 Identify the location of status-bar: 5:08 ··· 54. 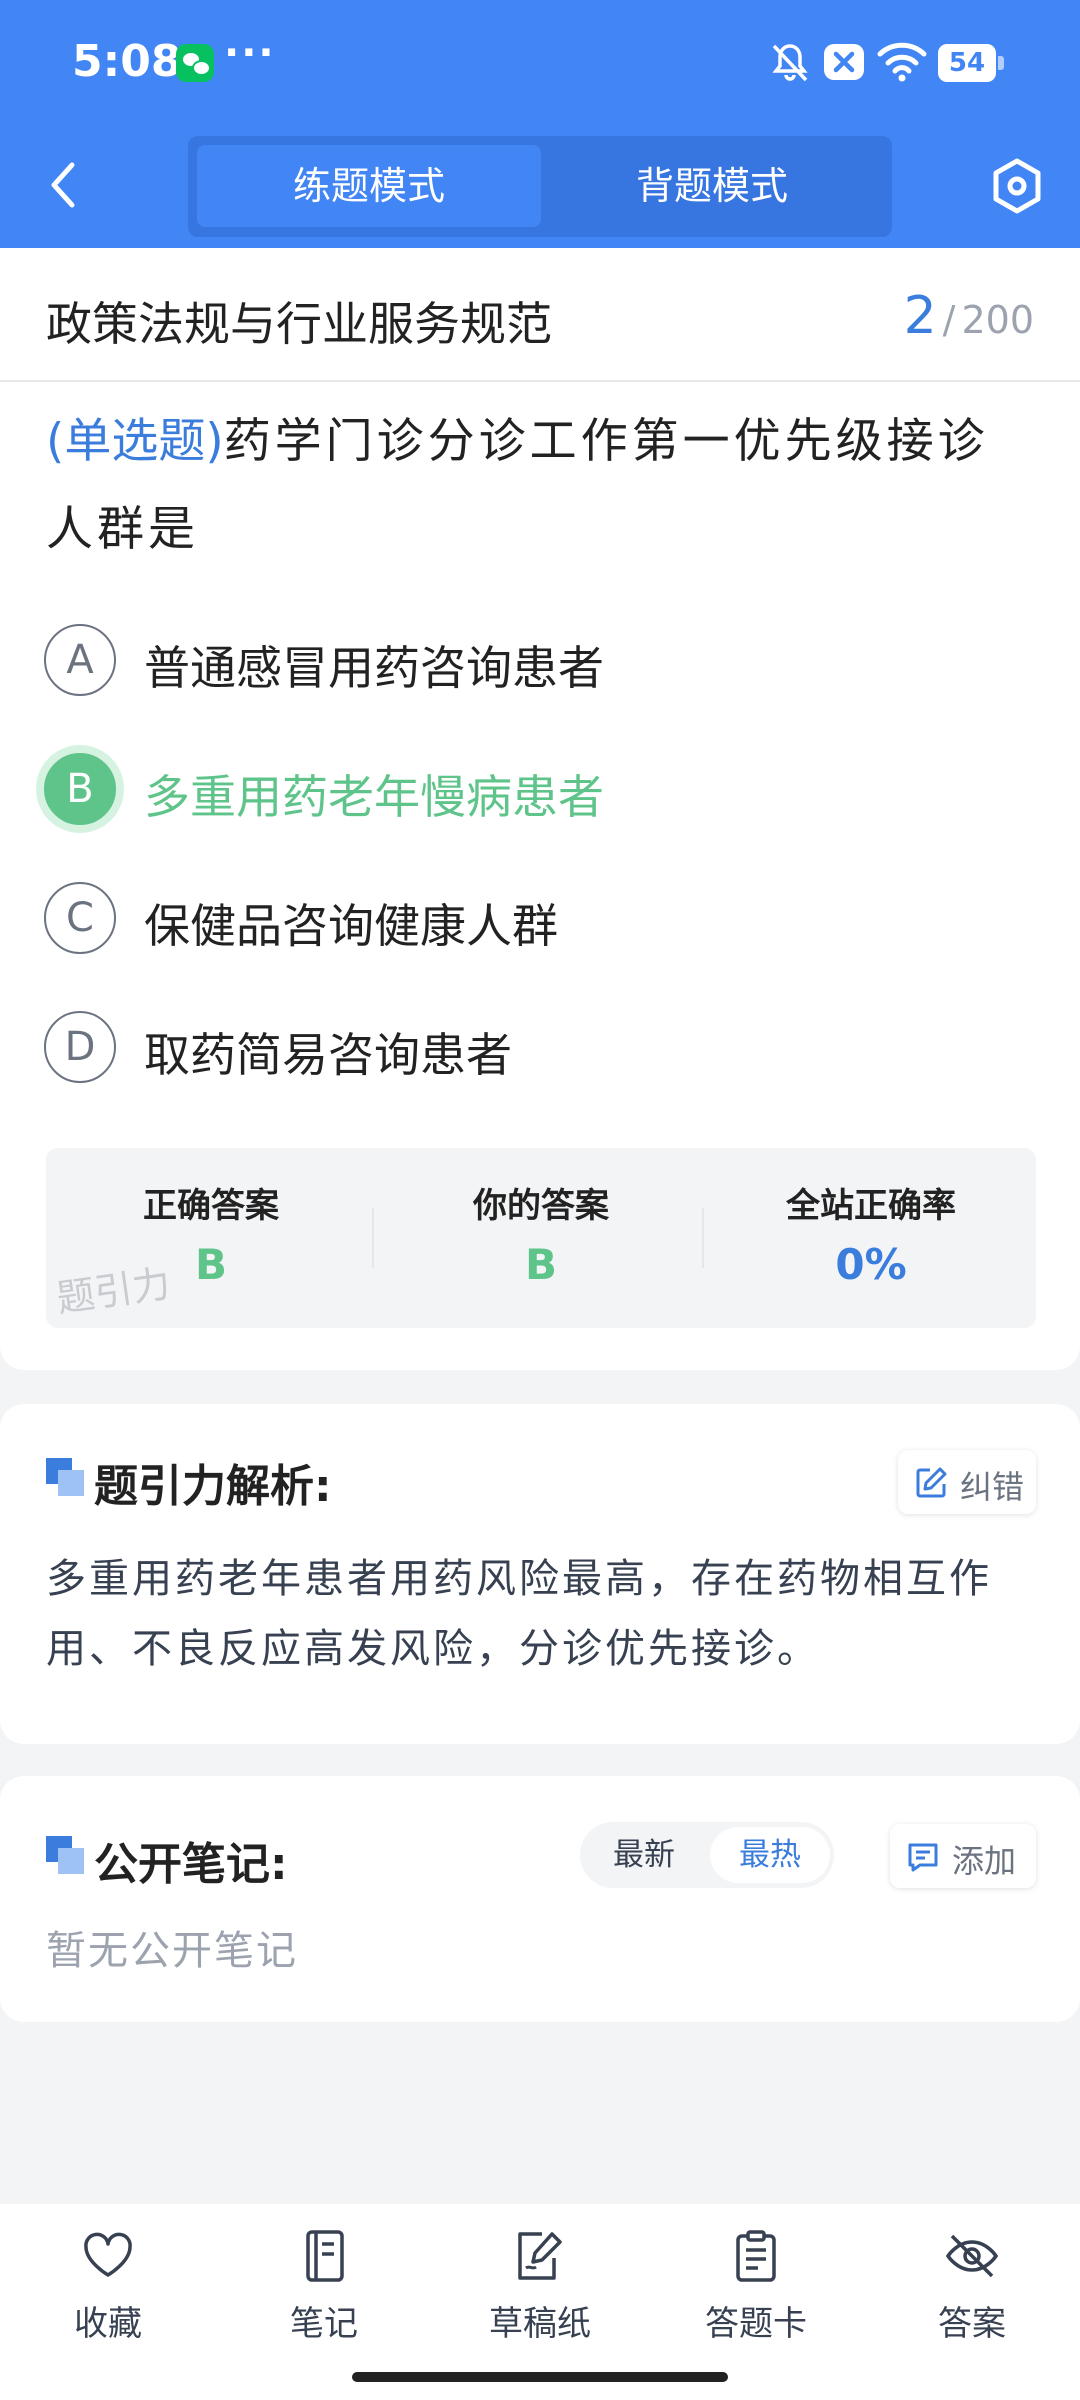
(540, 62).